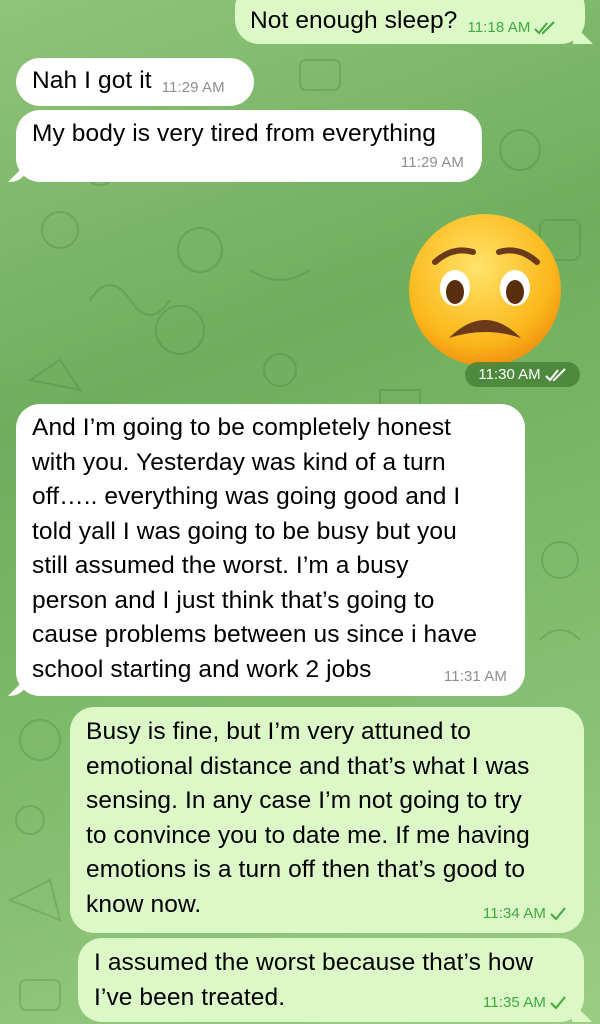  What do you see at coordinates (354, 20) in the screenshot?
I see `message-text: Not enough sleep?` at bounding box center [354, 20].